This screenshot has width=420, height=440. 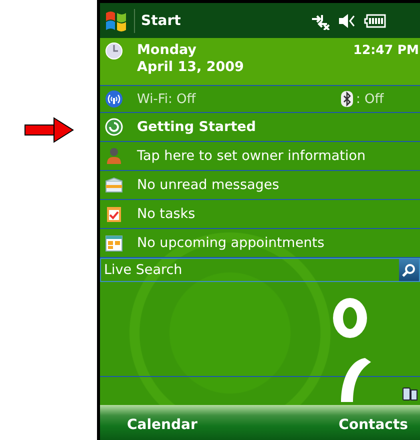 What do you see at coordinates (375, 21) in the screenshot?
I see `battery-icon` at bounding box center [375, 21].